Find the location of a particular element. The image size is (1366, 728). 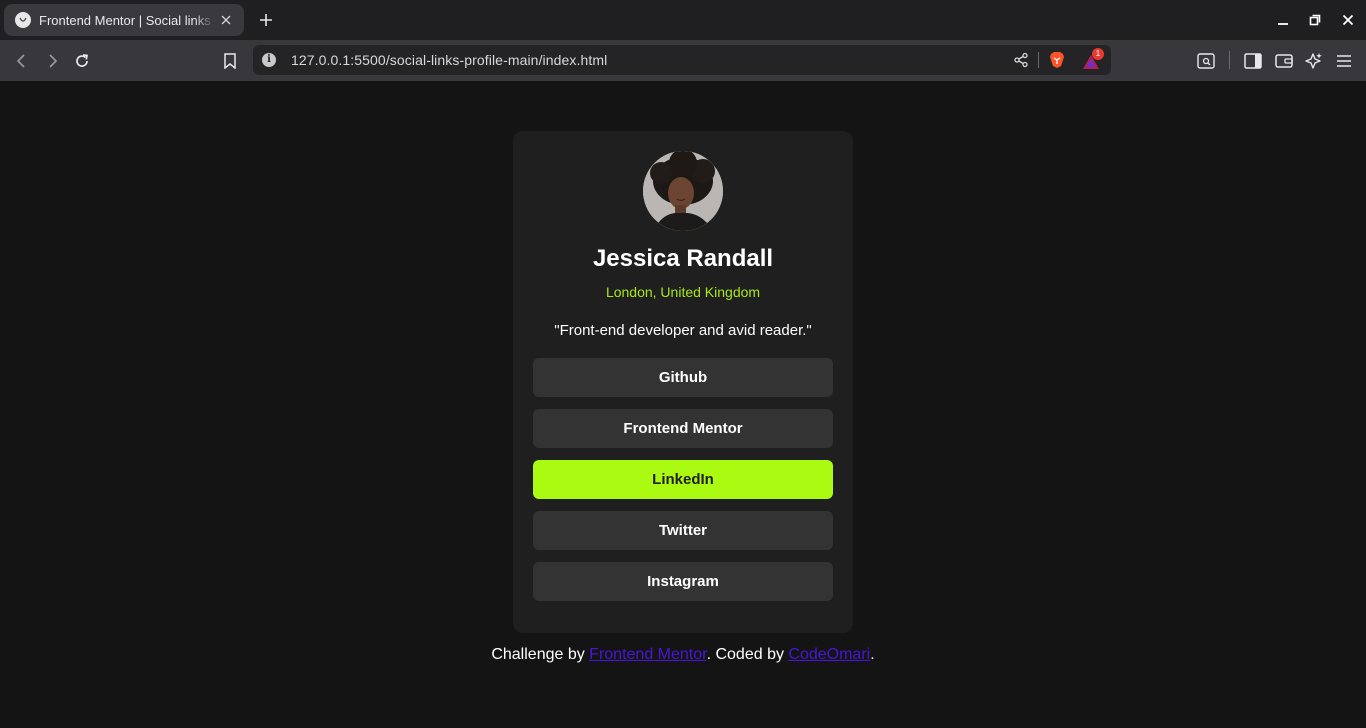

browser-tab-strip: Frontend Mentor | Social links profile is located at coordinates (683, 20).